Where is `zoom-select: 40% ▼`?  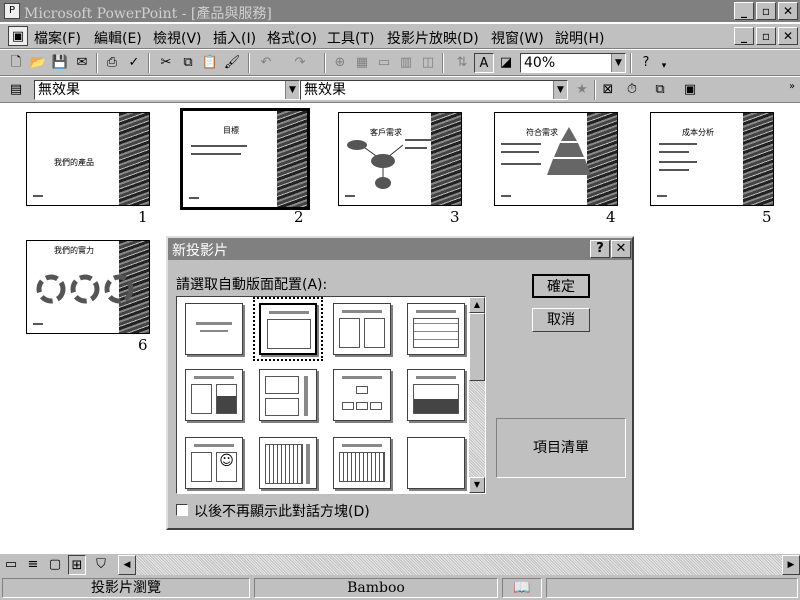
zoom-select: 40% ▼ is located at coordinates (573, 63).